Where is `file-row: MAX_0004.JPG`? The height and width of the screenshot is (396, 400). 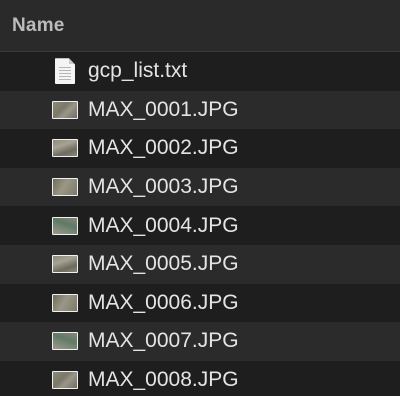 file-row: MAX_0004.JPG is located at coordinates (200, 225).